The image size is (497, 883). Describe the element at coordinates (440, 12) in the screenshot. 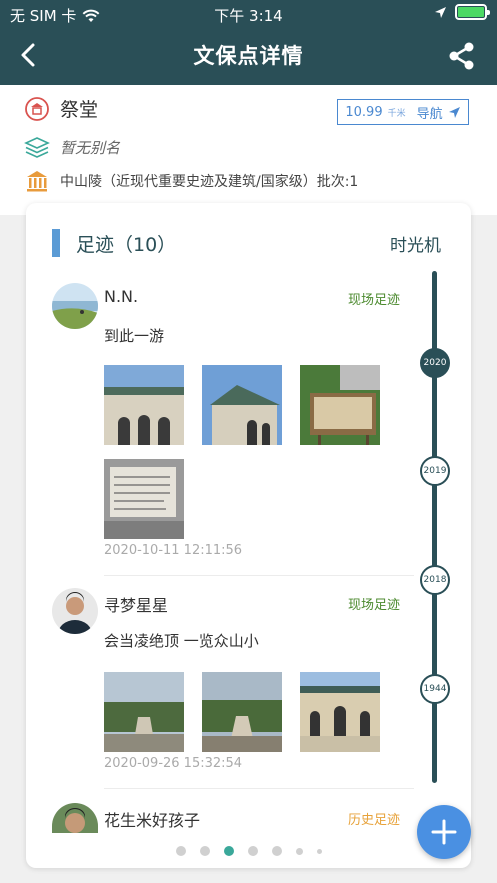

I see `location-arrow-icon` at that location.